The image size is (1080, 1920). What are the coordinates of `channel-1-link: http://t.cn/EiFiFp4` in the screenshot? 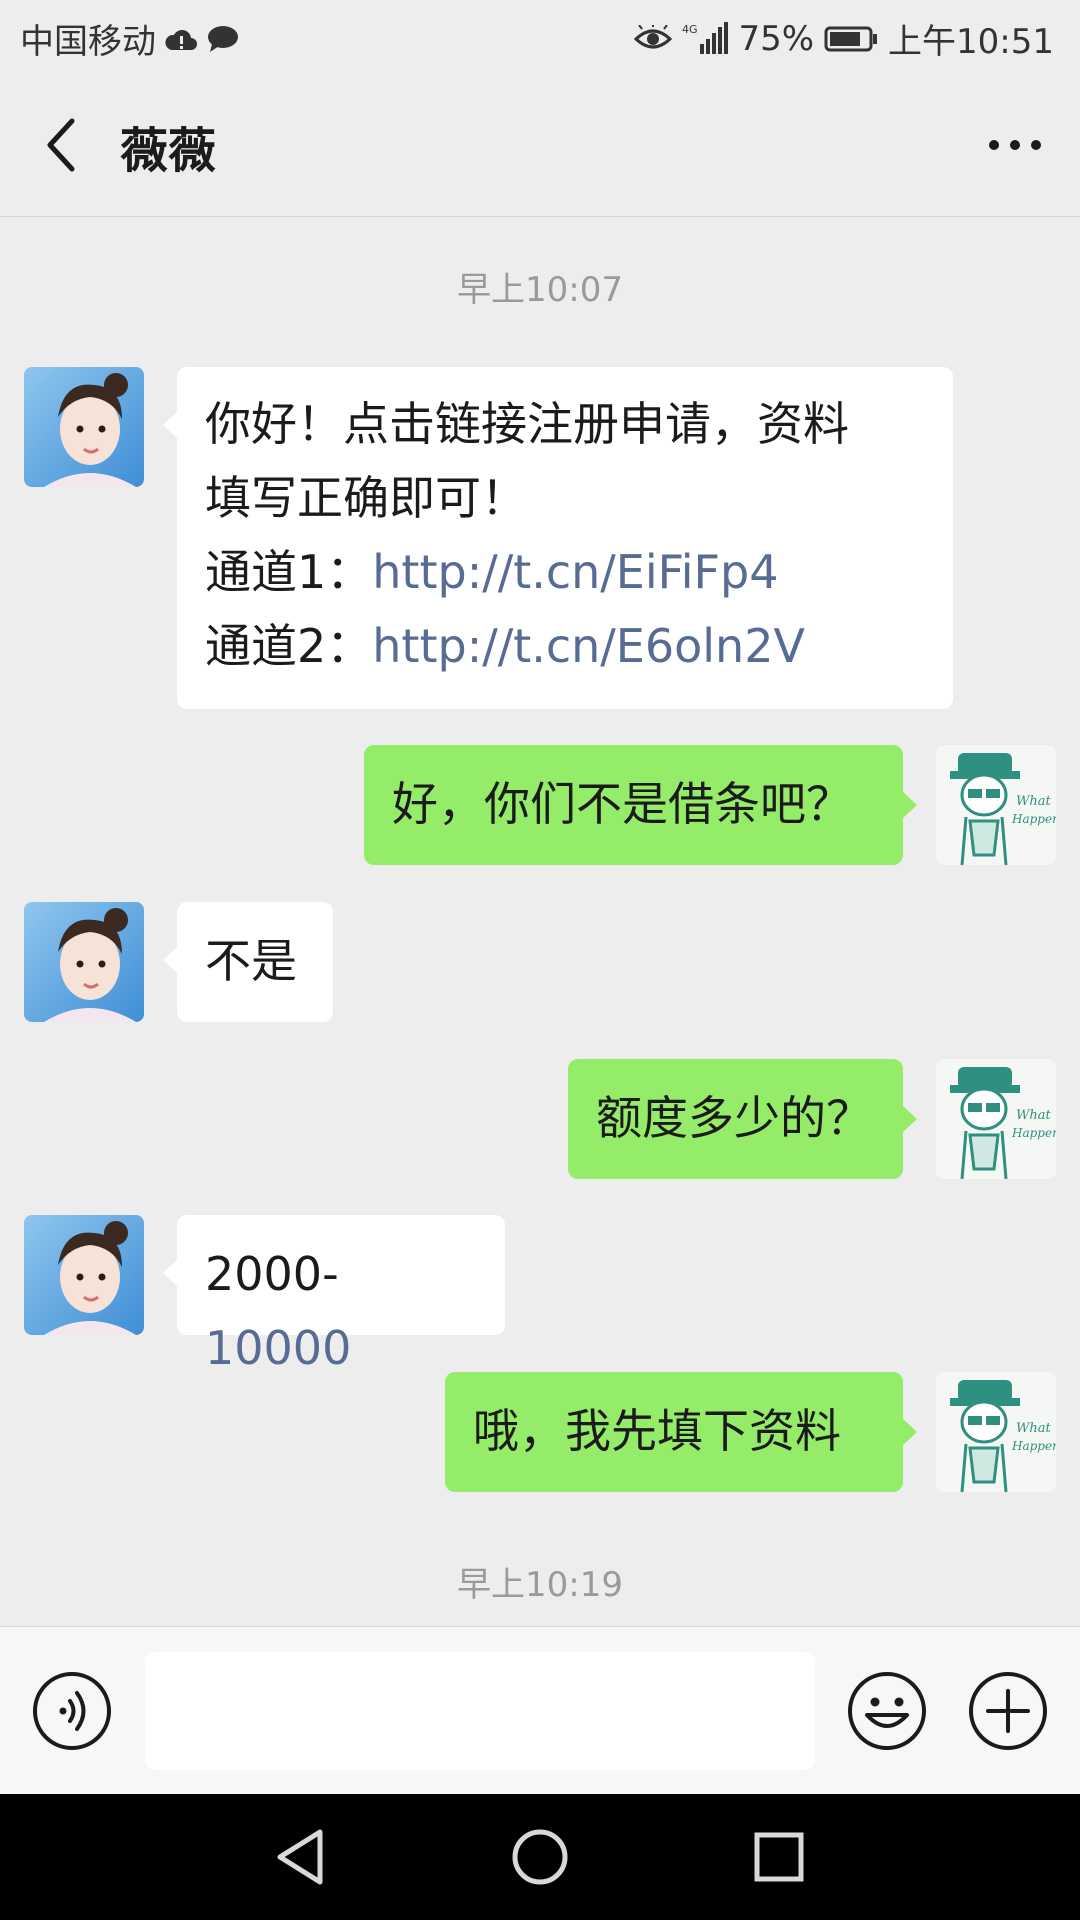 It's located at (575, 572).